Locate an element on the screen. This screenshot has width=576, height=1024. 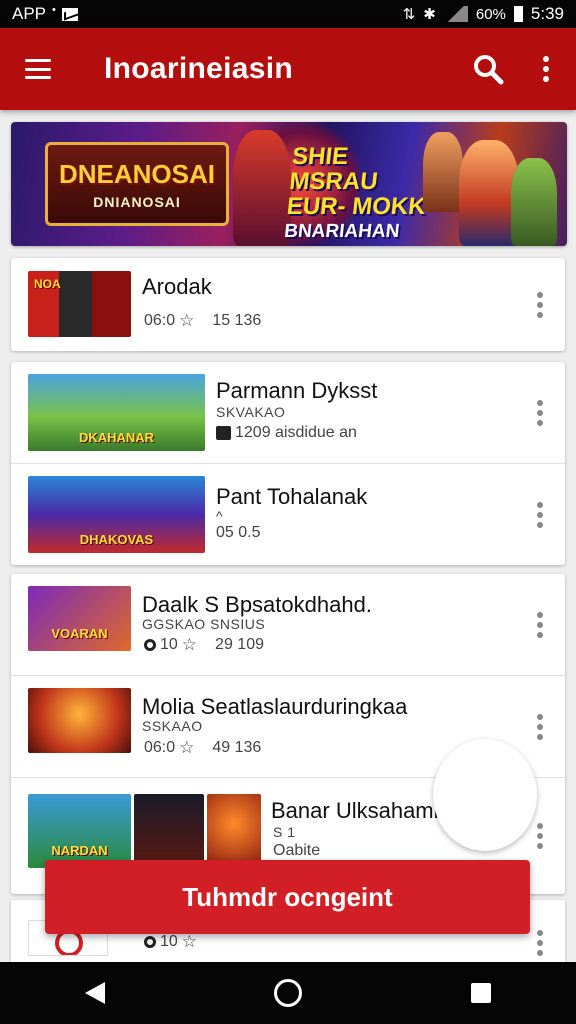
status-app-label: APP is located at coordinates (29, 13).